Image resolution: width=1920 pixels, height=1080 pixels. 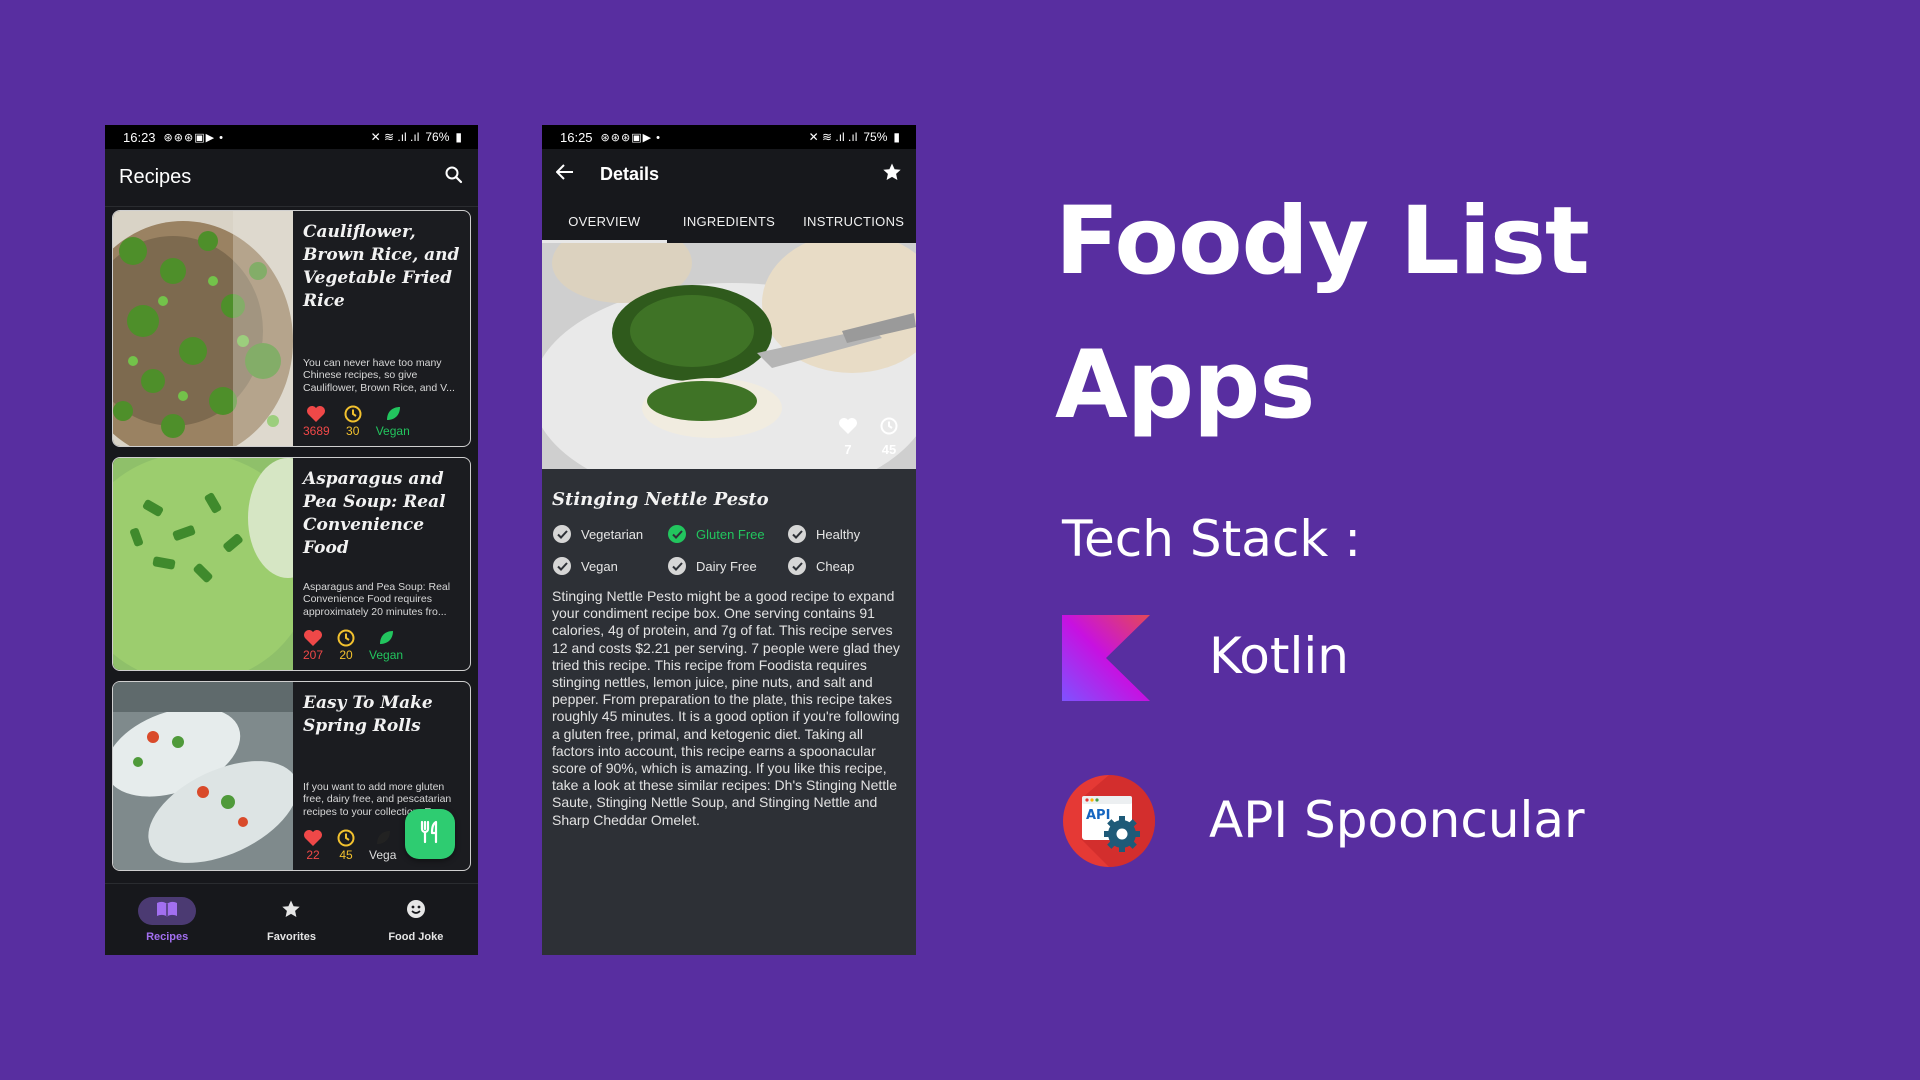 What do you see at coordinates (853, 221) in the screenshot?
I see `tab-instructions: INSTRUCTIONS` at bounding box center [853, 221].